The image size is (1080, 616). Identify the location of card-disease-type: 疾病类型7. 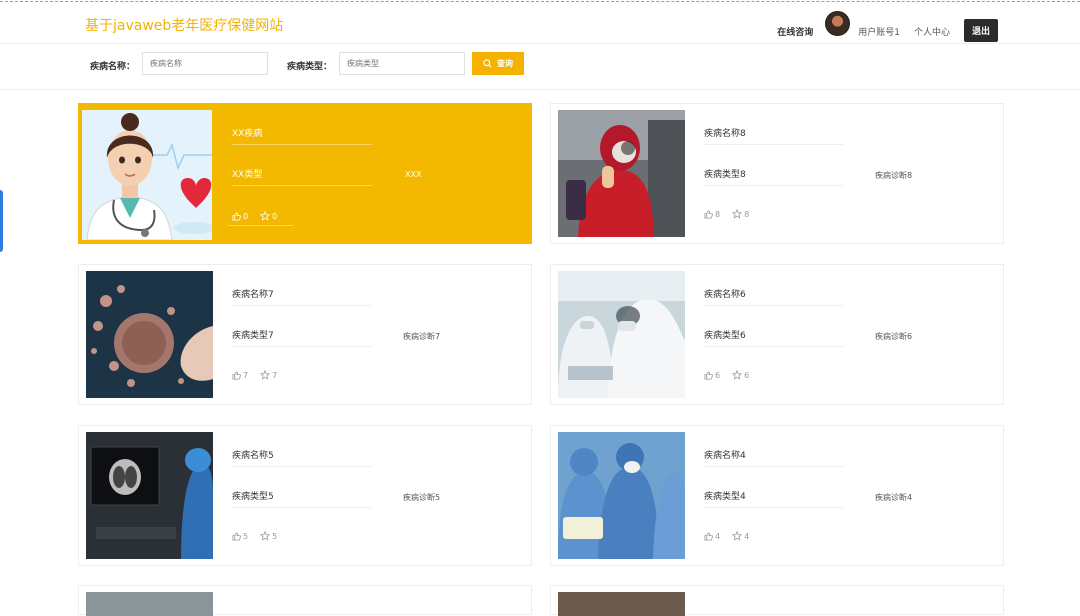
(302, 337).